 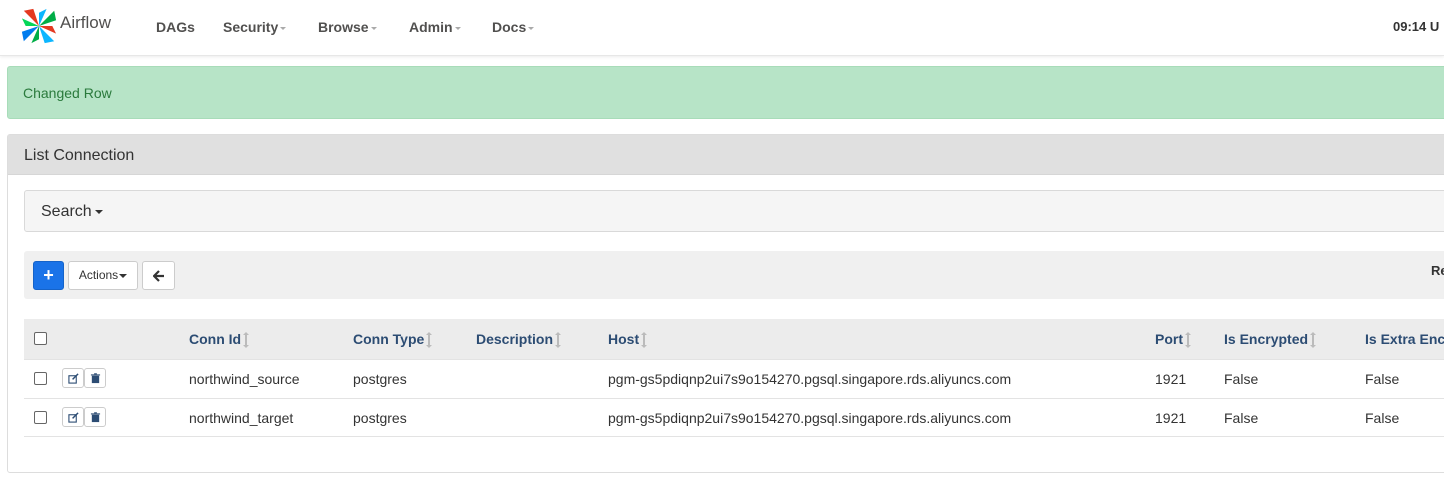 What do you see at coordinates (509, 27) in the screenshot?
I see `nav-docs-label: Docs` at bounding box center [509, 27].